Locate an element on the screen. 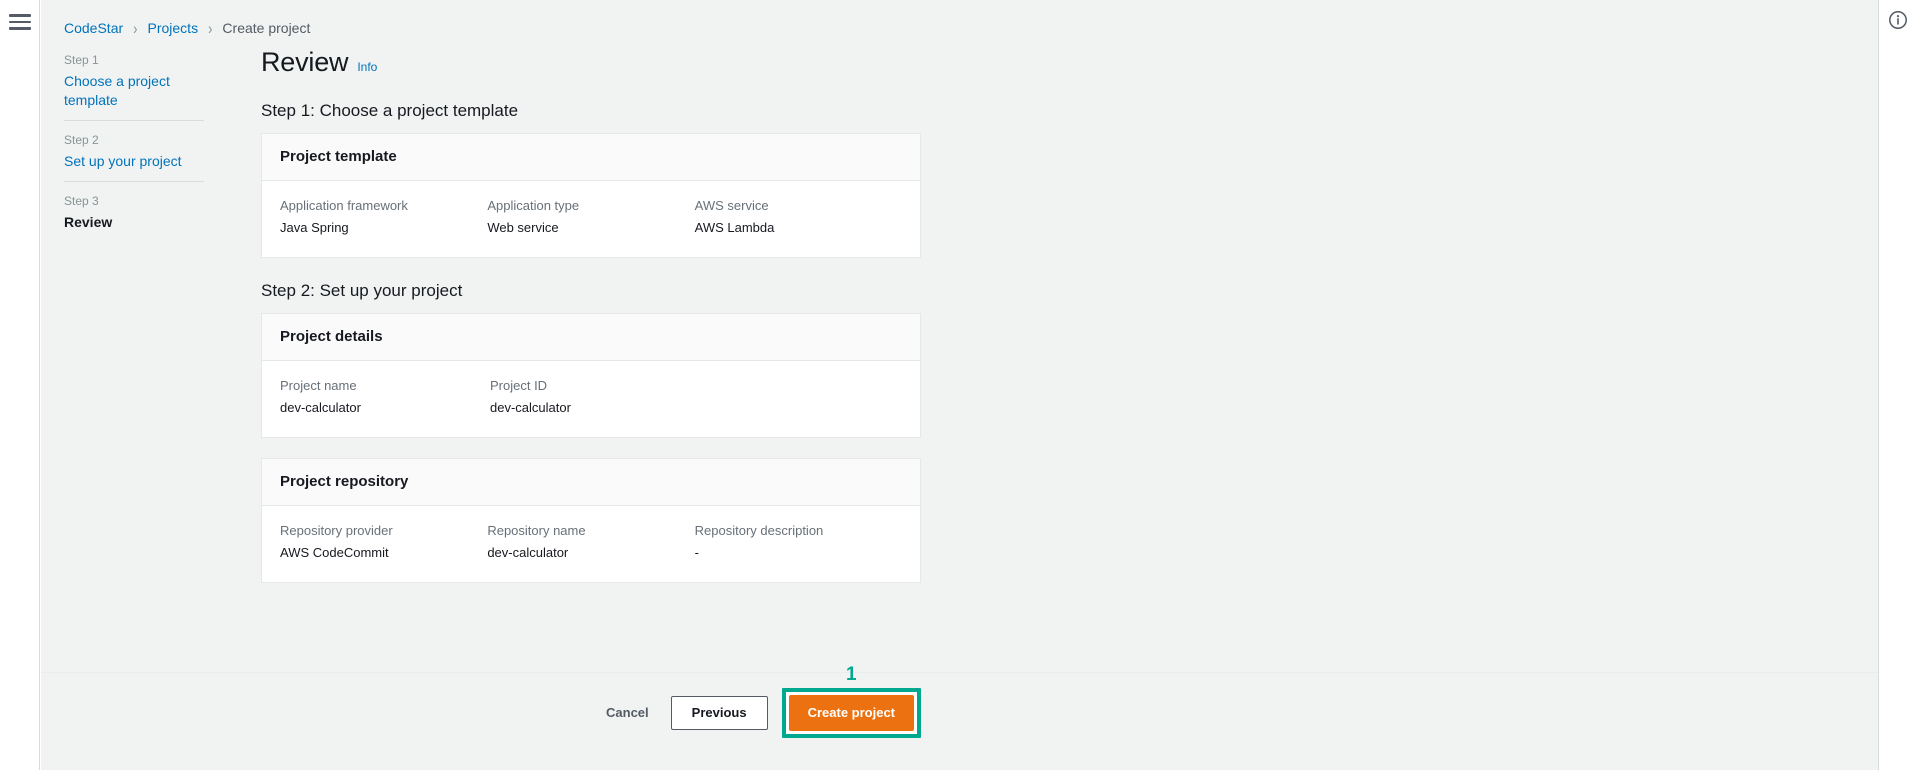 The width and height of the screenshot is (1918, 770). field-label: AWS service is located at coordinates (731, 205).